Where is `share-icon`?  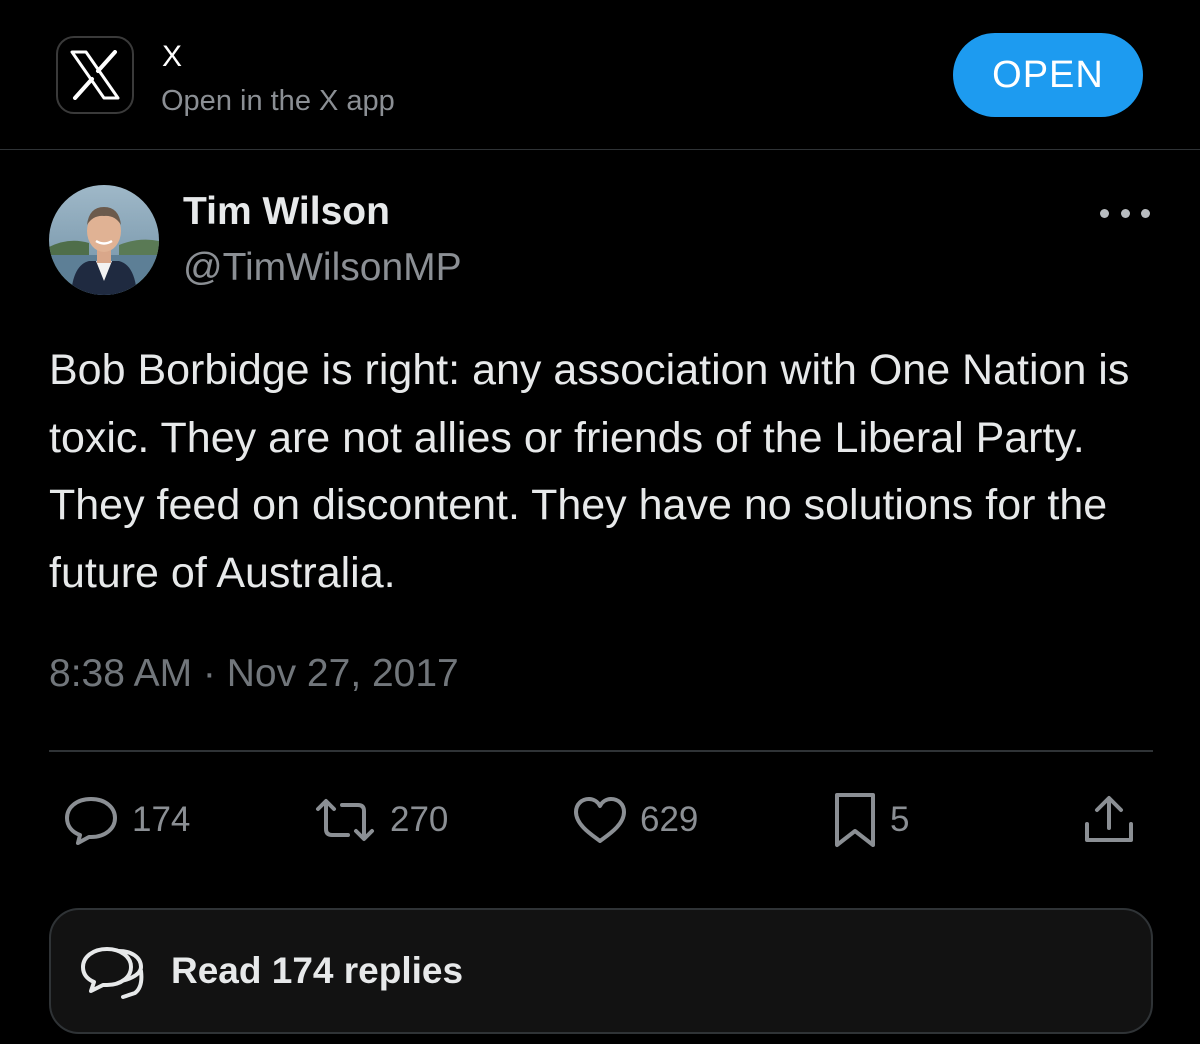
share-icon is located at coordinates (1109, 820).